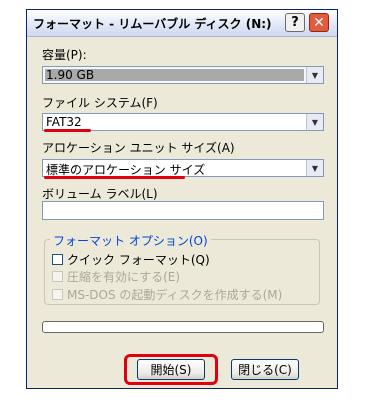 This screenshot has width=383, height=400. I want to click on format-progress-bar, so click(183, 327).